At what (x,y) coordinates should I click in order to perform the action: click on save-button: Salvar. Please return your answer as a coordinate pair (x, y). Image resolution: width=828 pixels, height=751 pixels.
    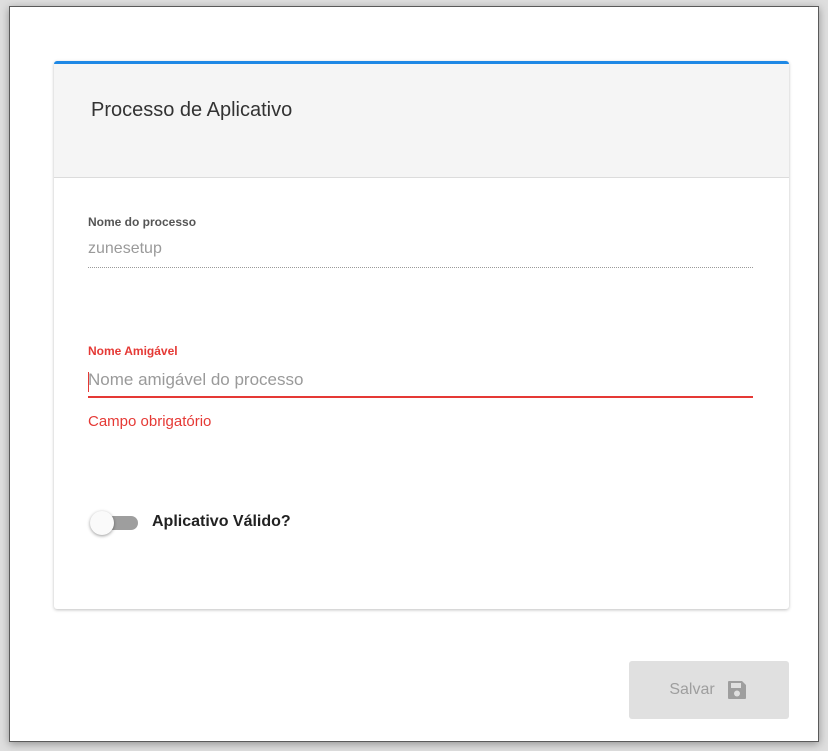
    Looking at the image, I should click on (709, 690).